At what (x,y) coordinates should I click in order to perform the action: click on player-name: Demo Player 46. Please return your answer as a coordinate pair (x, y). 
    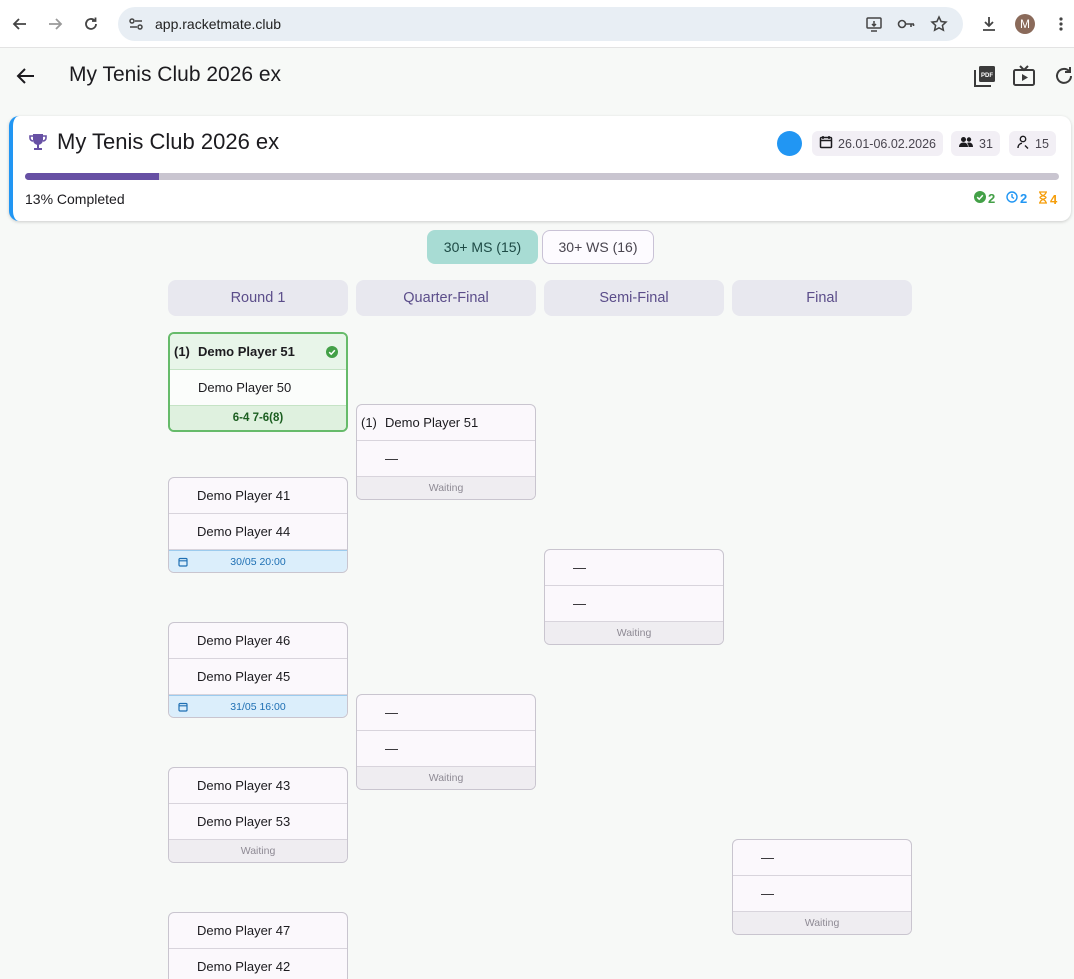
    Looking at the image, I should click on (244, 640).